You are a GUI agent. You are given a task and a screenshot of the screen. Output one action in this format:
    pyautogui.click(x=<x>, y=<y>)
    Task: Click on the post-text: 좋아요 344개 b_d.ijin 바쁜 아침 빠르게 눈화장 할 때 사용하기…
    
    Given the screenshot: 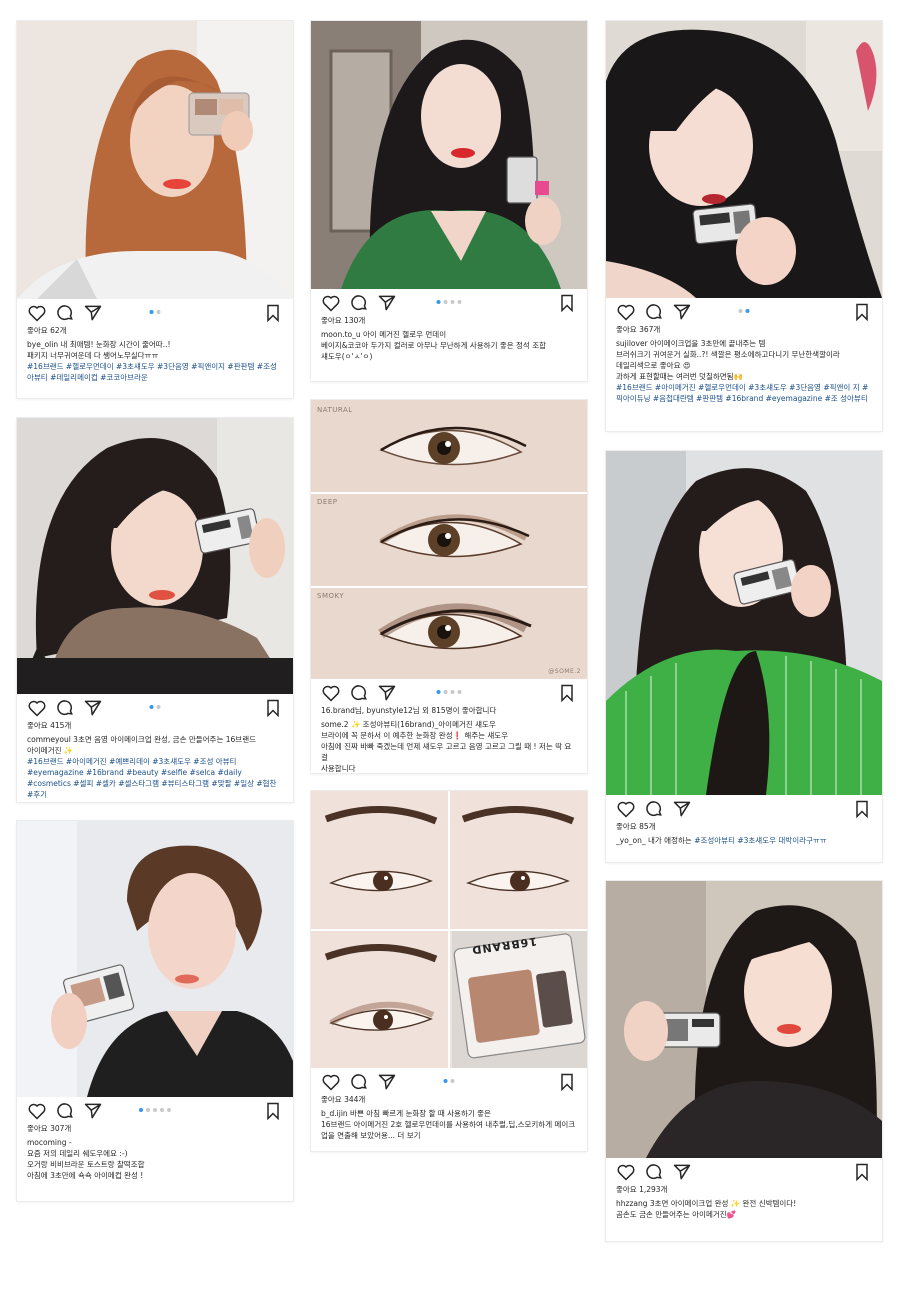 What is the action you would take?
    pyautogui.click(x=449, y=1120)
    